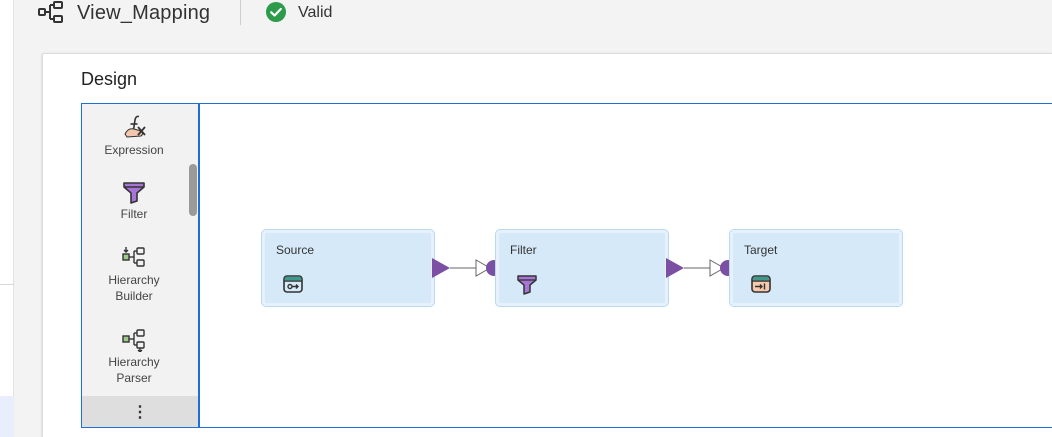 This screenshot has height=437, width=1052. I want to click on header-separator, so click(240, 12).